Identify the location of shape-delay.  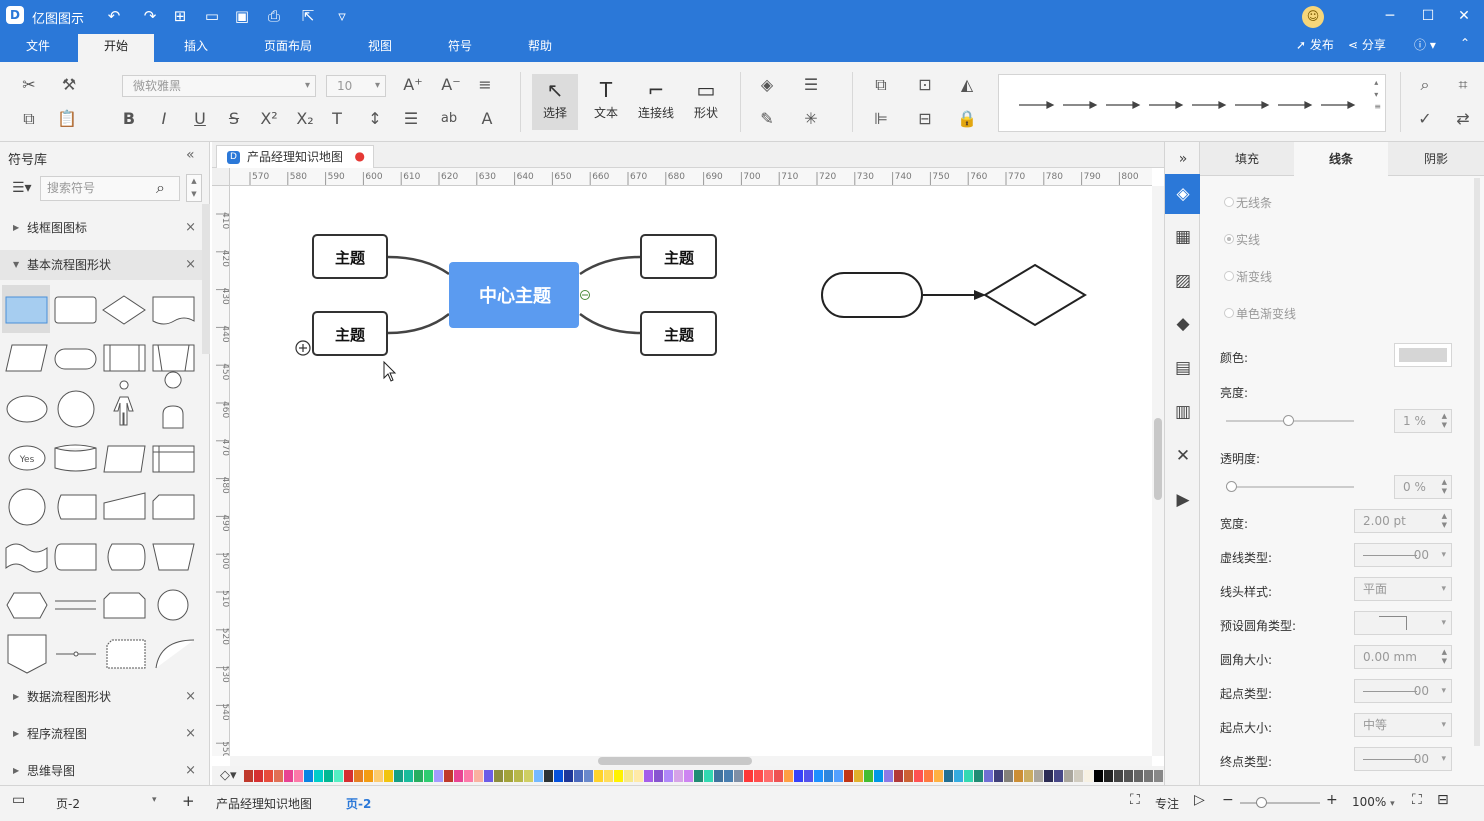
(75, 557).